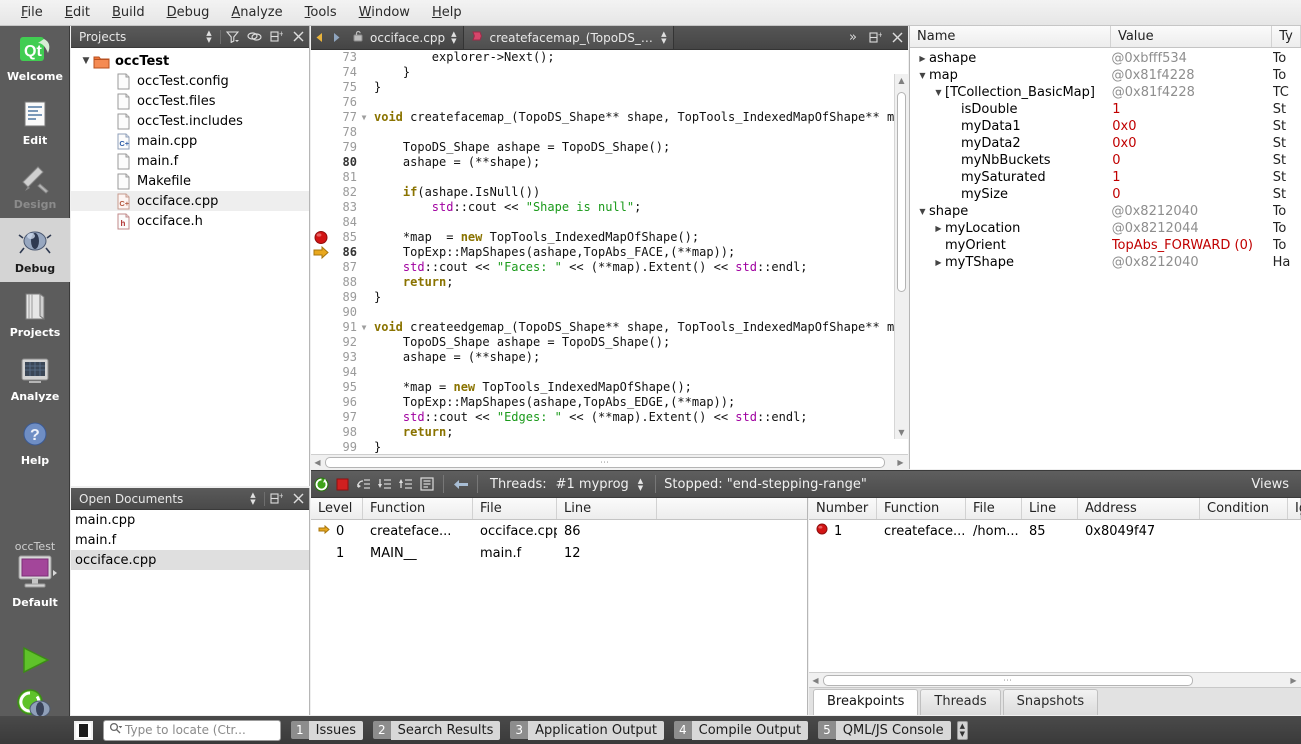  What do you see at coordinates (960, 702) in the screenshot?
I see `tab-threads: Threads` at bounding box center [960, 702].